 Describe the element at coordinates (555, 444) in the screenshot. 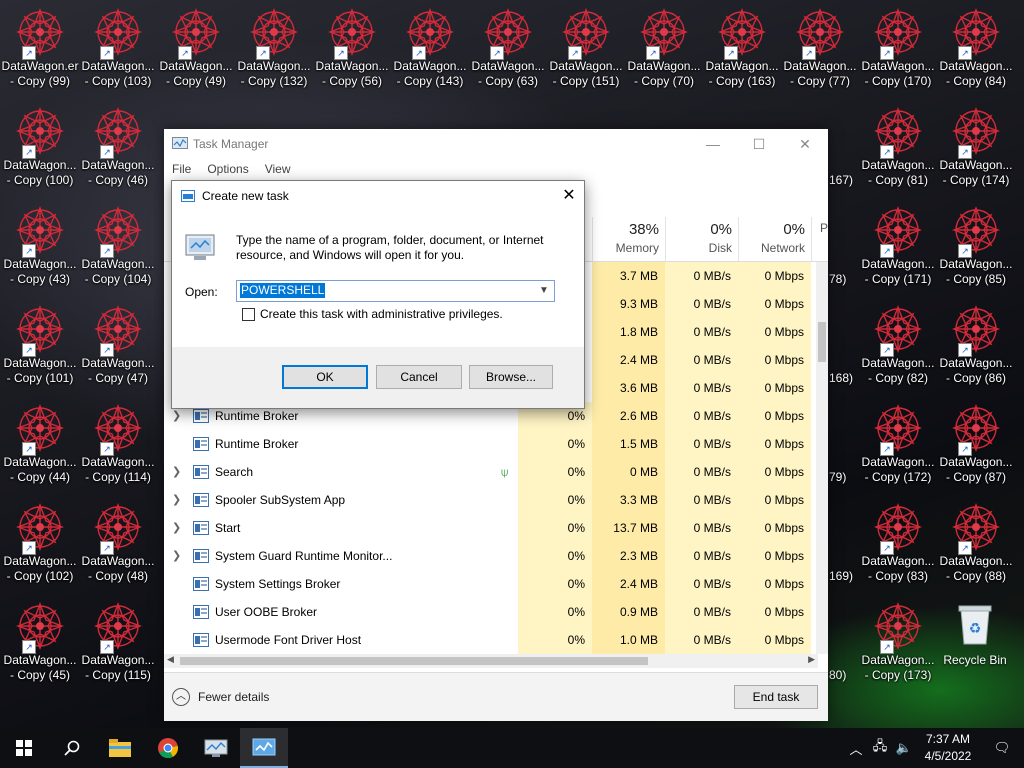

I see `cpu-cell: 0%` at that location.